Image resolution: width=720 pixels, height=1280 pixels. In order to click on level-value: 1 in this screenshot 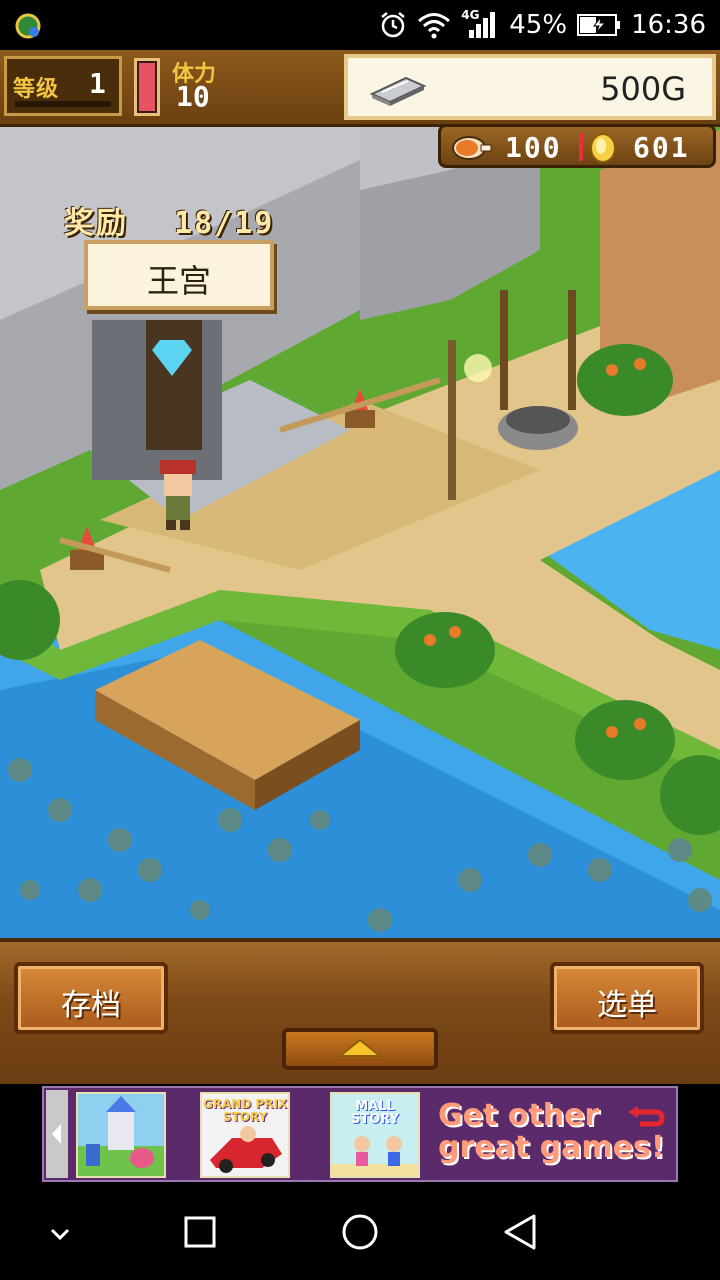, I will do `click(97, 83)`.